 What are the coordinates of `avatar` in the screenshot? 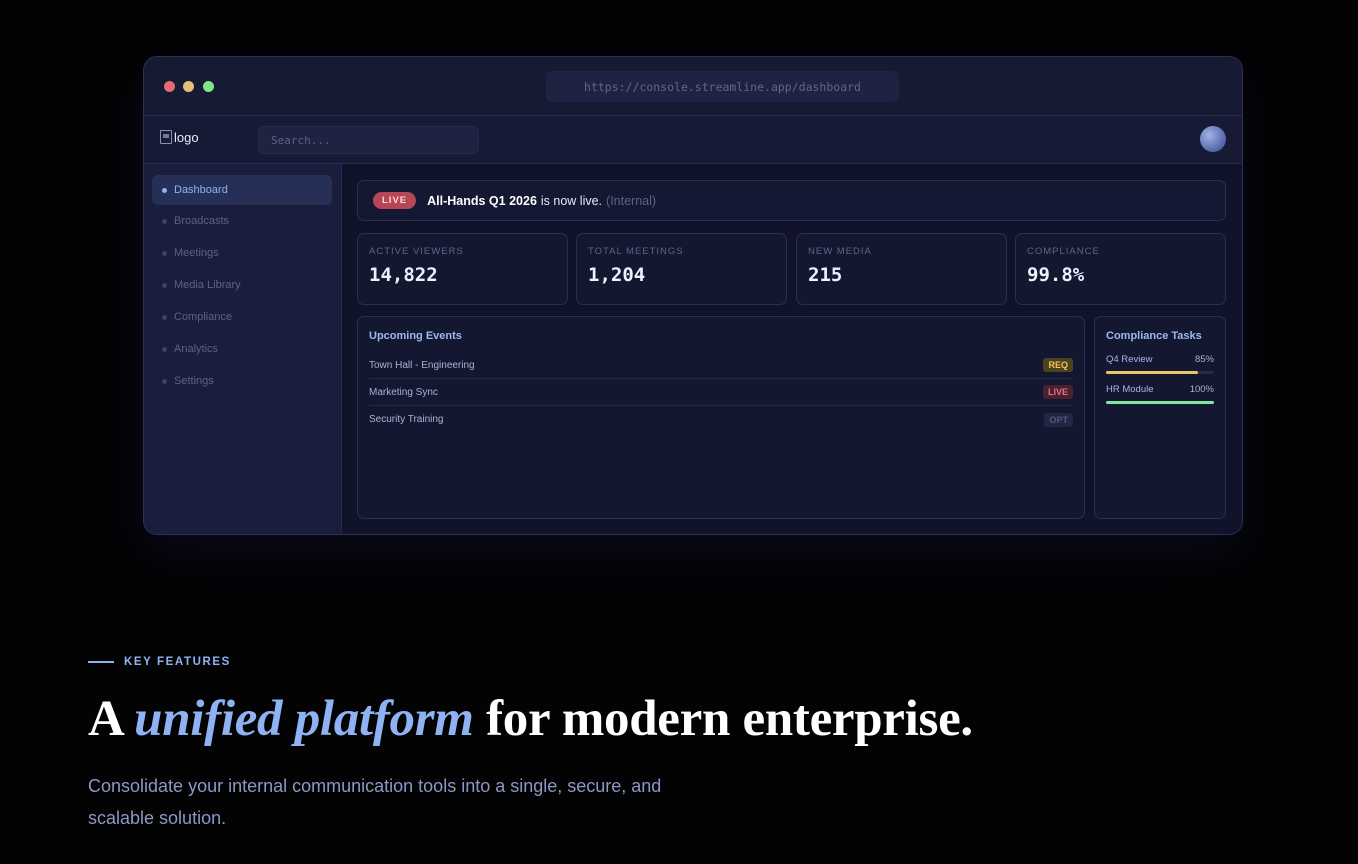 It's located at (1213, 139).